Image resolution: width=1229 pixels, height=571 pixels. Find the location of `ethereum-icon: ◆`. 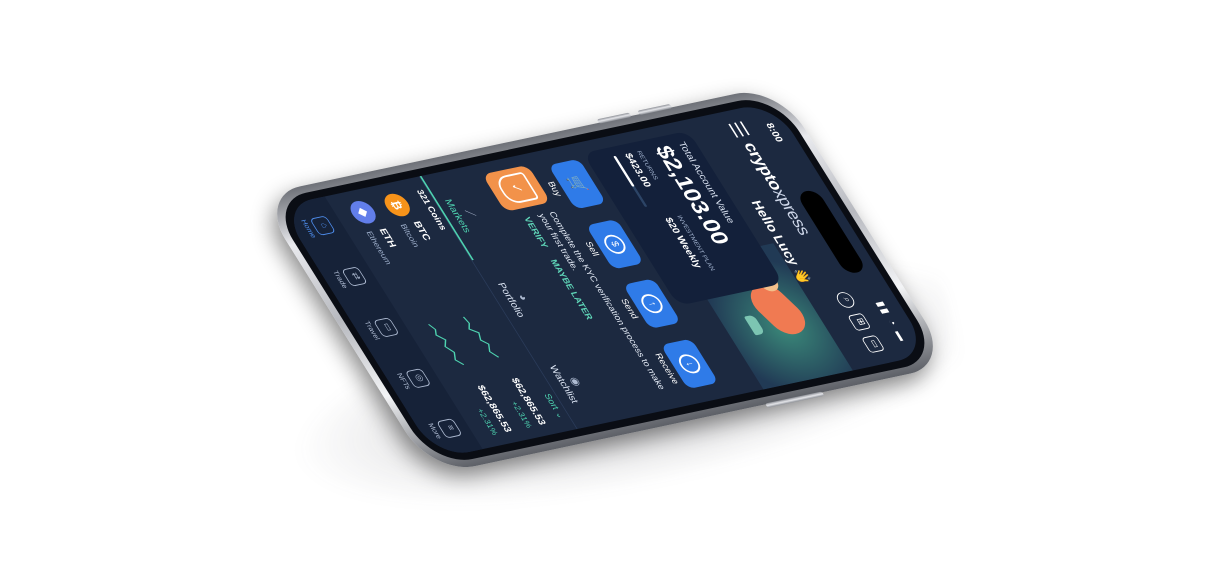

ethereum-icon: ◆ is located at coordinates (363, 212).